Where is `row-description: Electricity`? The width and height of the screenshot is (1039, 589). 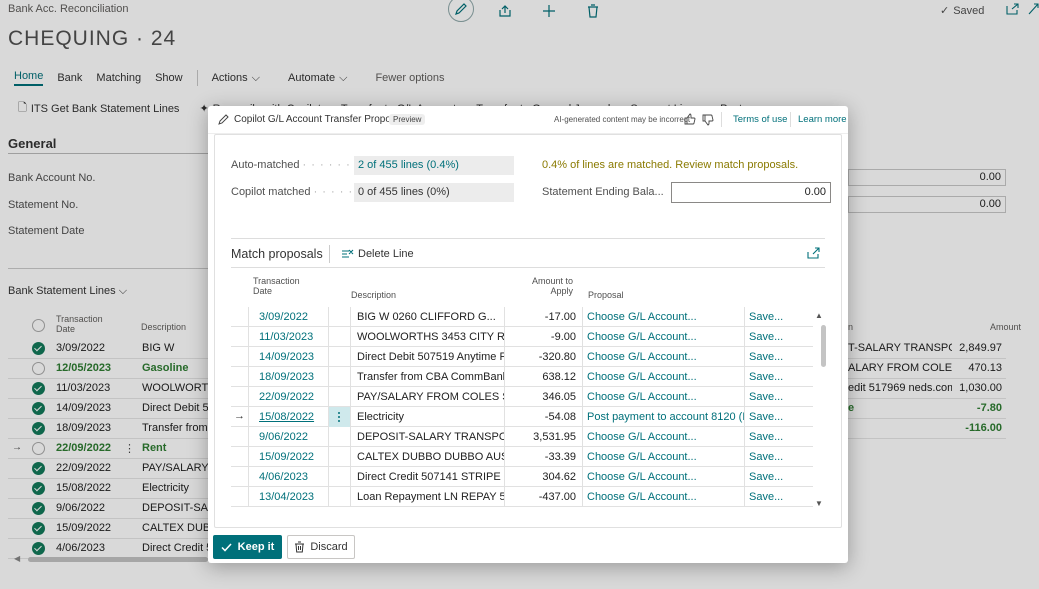
row-description: Electricity is located at coordinates (428, 417).